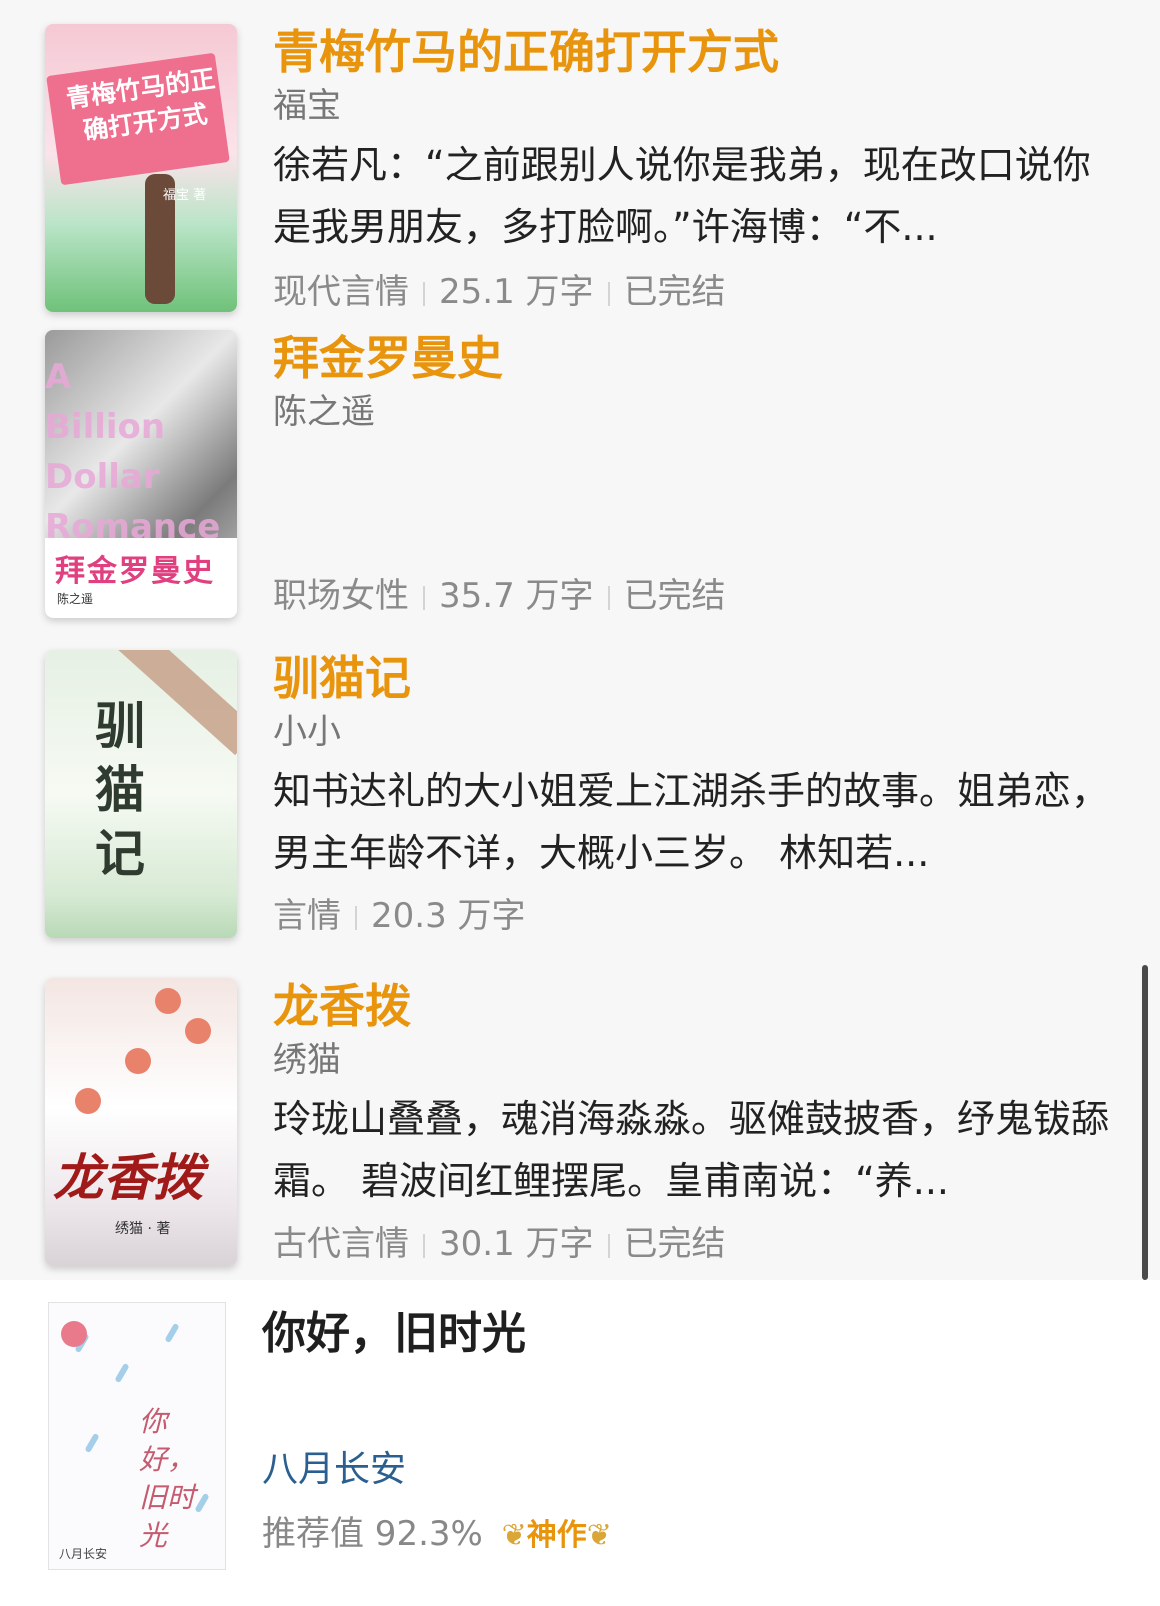  I want to click on book-meta: 现代言情 25.1 万字 已完结, so click(499, 292).